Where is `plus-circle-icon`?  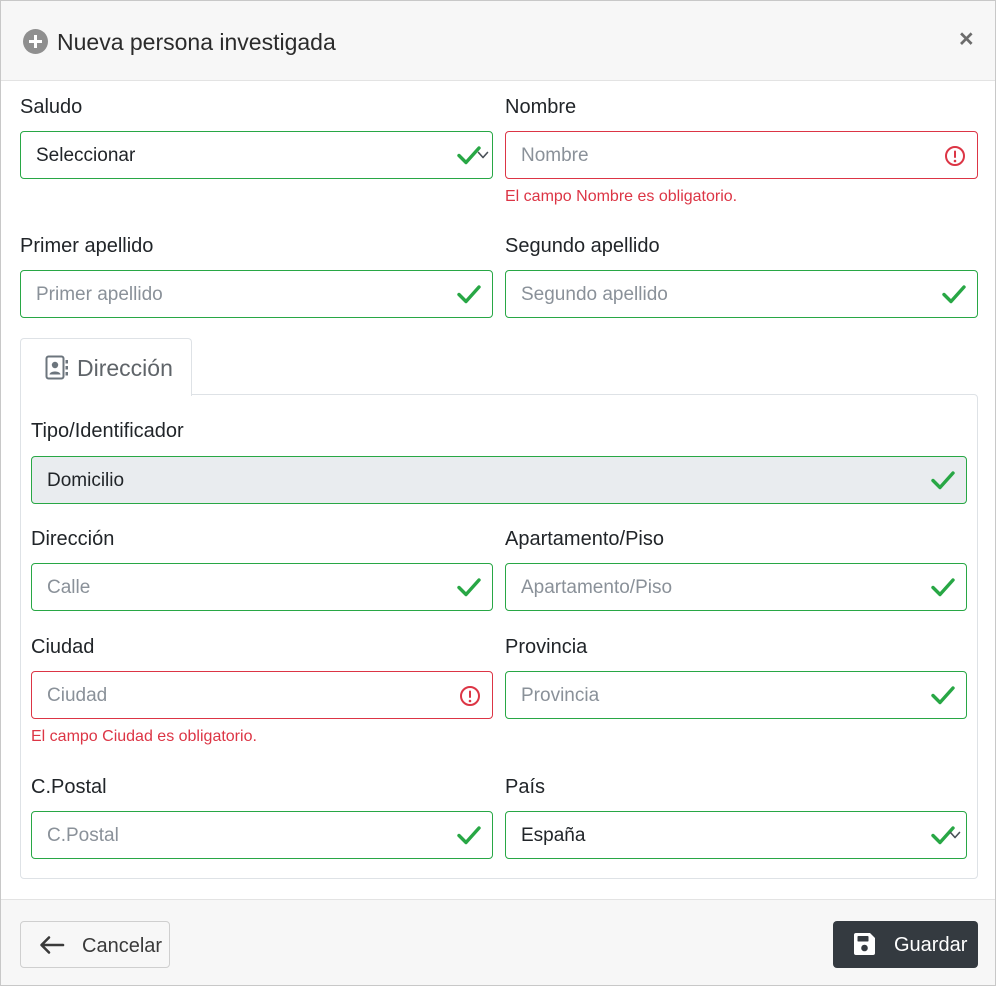
plus-circle-icon is located at coordinates (35, 41).